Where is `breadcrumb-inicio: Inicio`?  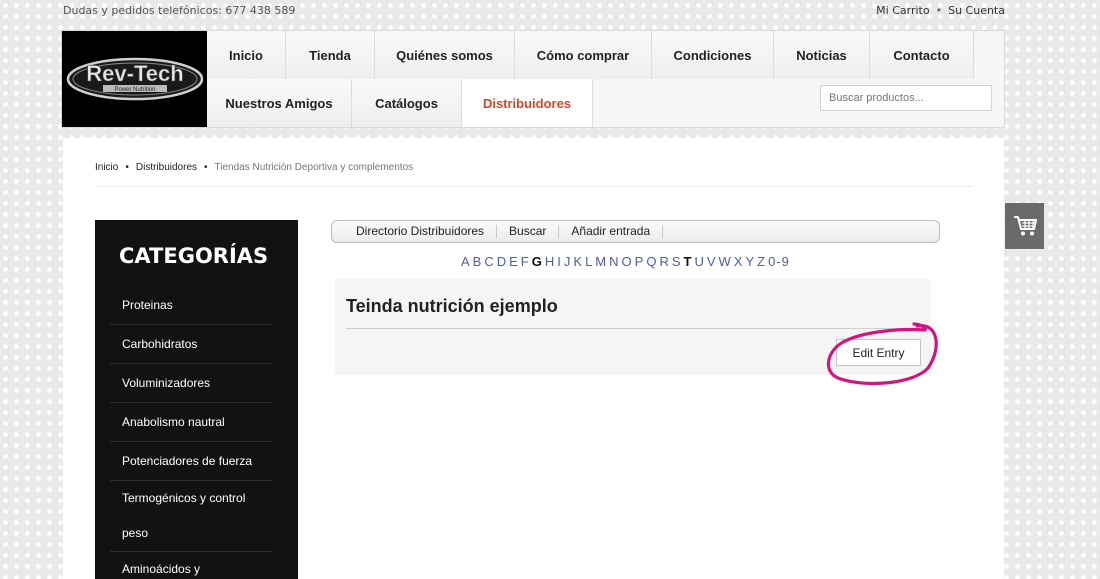
breadcrumb-inicio: Inicio is located at coordinates (106, 167).